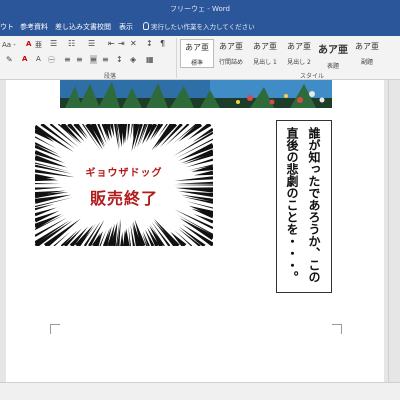 The image size is (400, 400). Describe the element at coordinates (149, 43) in the screenshot. I see `sort-icon: ↕` at that location.